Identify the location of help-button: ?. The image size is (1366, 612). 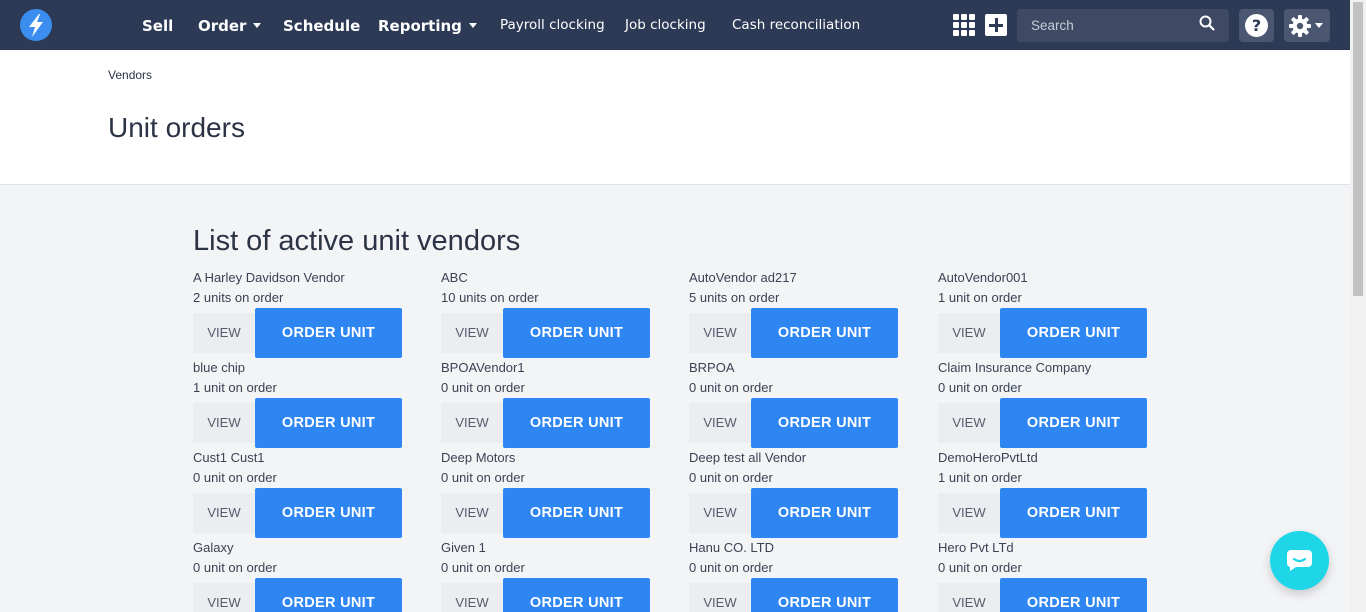
(1256, 25).